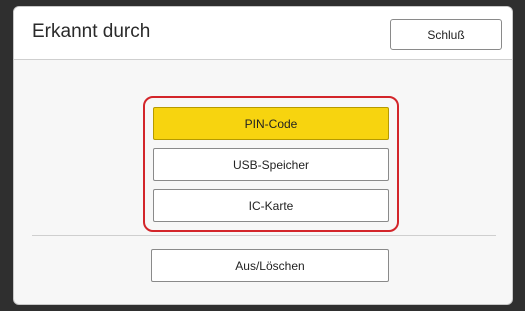 The image size is (525, 311). Describe the element at coordinates (264, 235) in the screenshot. I see `divider` at that location.